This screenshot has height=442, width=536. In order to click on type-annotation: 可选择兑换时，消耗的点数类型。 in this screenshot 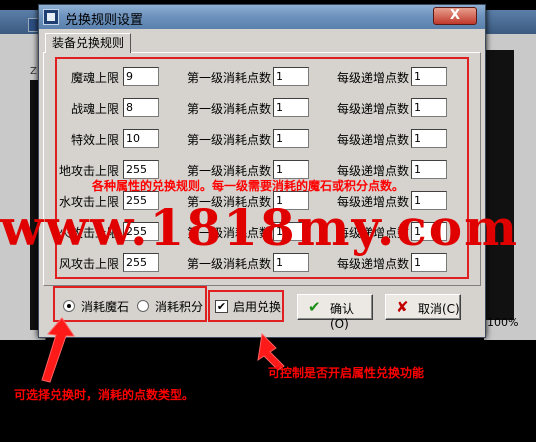, I will do `click(104, 395)`.